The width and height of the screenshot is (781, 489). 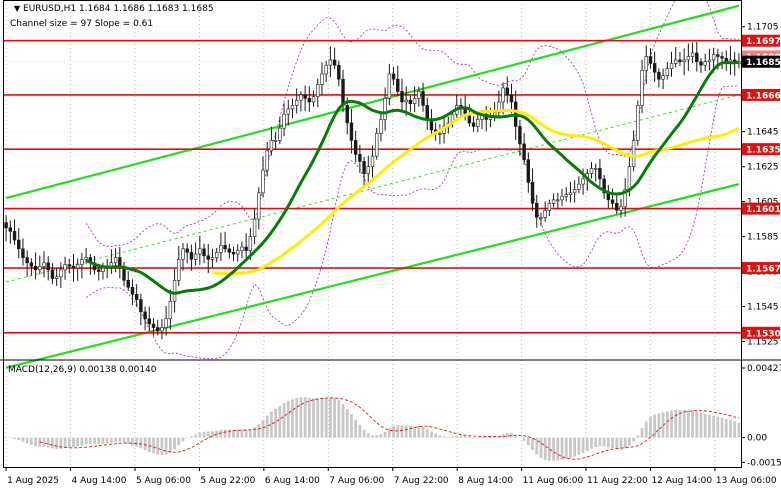 I want to click on price-tick-label: 1.1545, so click(x=763, y=308).